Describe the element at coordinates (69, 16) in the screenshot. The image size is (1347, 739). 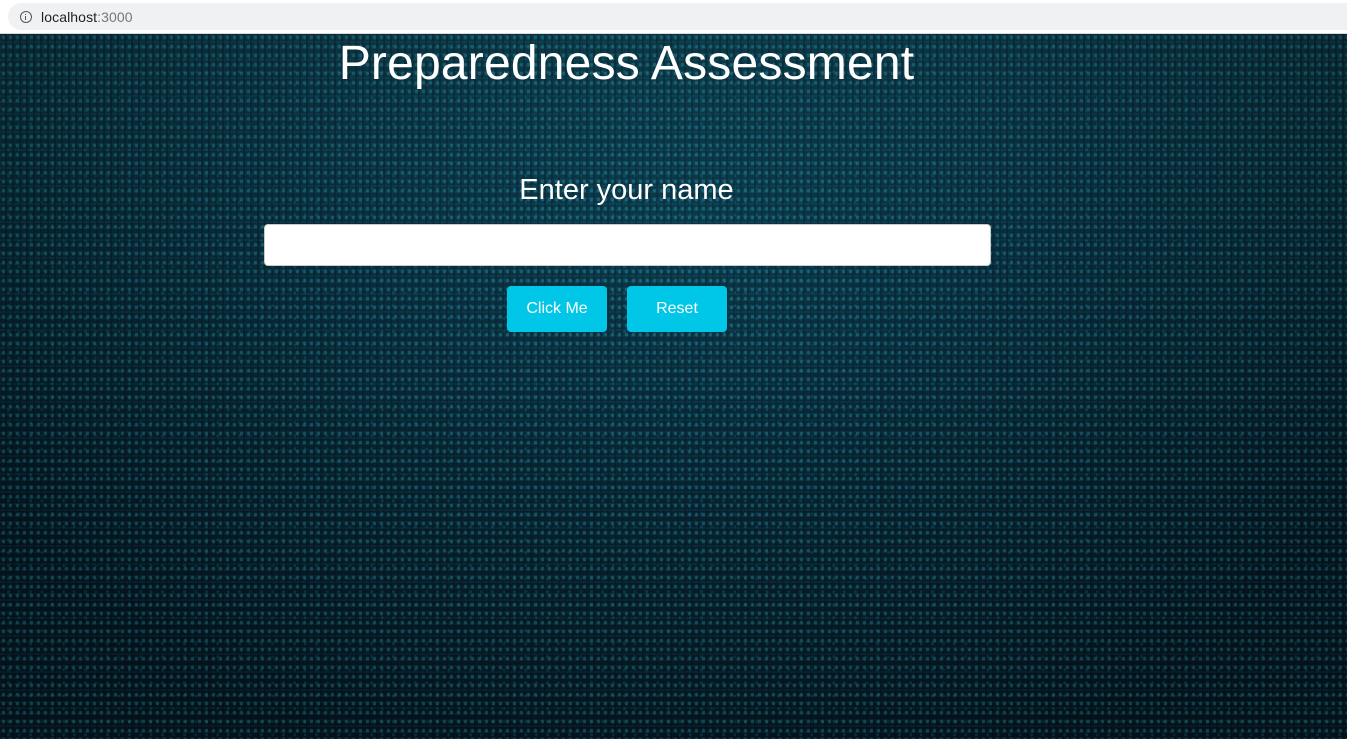
I see `url-host: localhost` at that location.